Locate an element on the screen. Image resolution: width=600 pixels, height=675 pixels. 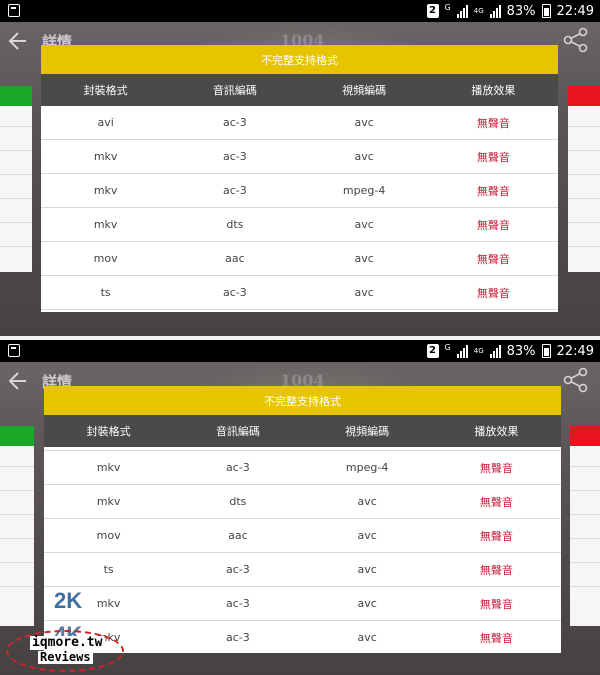
site-logo-watermark: iqmore.tw Reviews is located at coordinates (65, 651).